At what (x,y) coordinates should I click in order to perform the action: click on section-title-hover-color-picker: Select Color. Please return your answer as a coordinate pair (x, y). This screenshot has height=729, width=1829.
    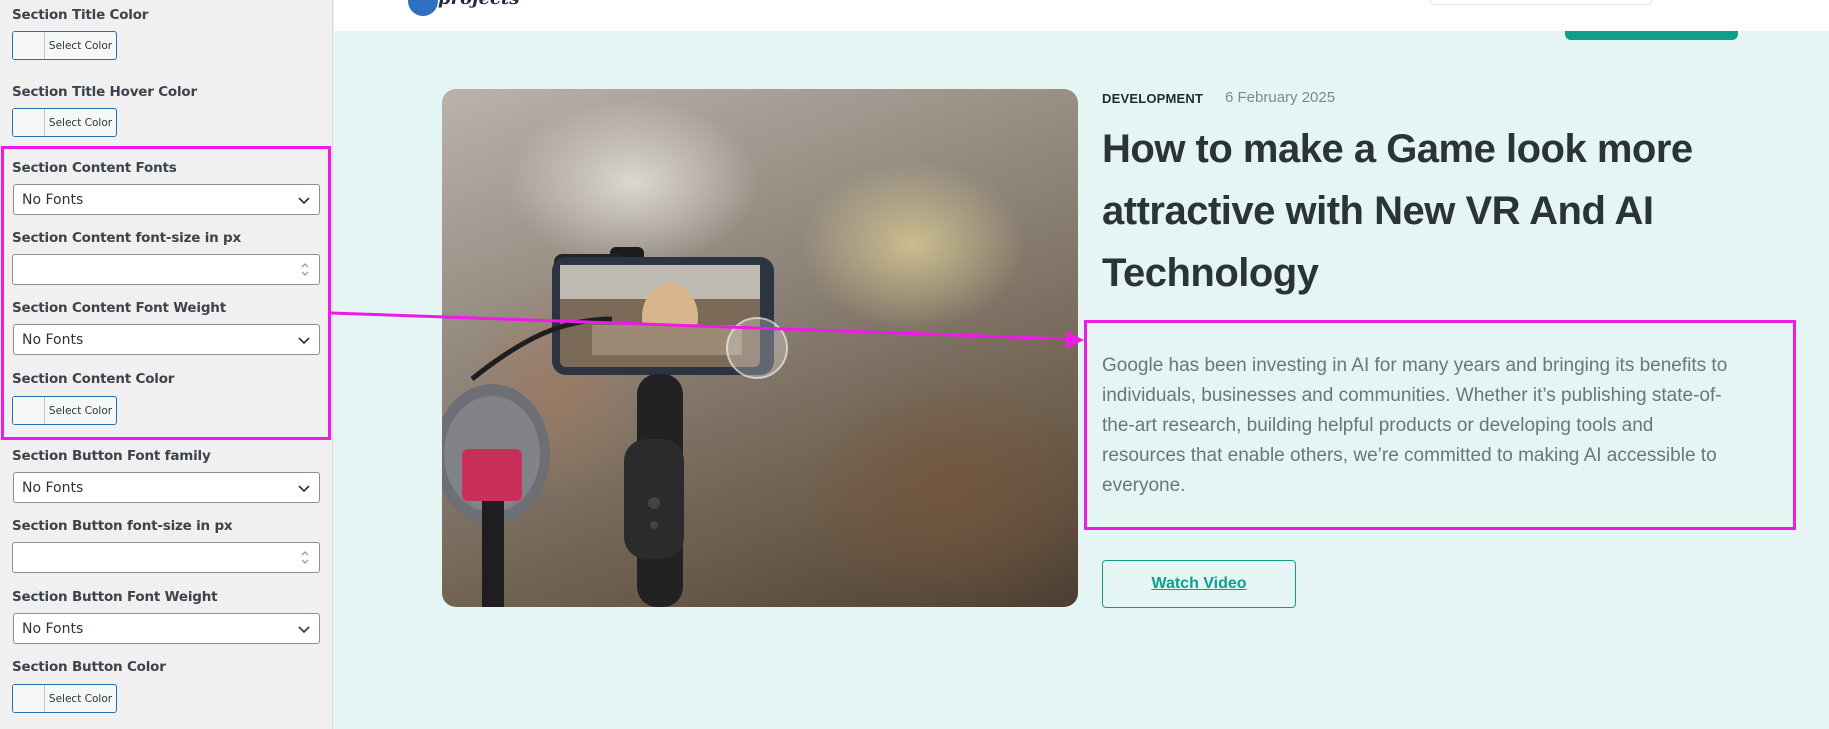
    Looking at the image, I should click on (64, 122).